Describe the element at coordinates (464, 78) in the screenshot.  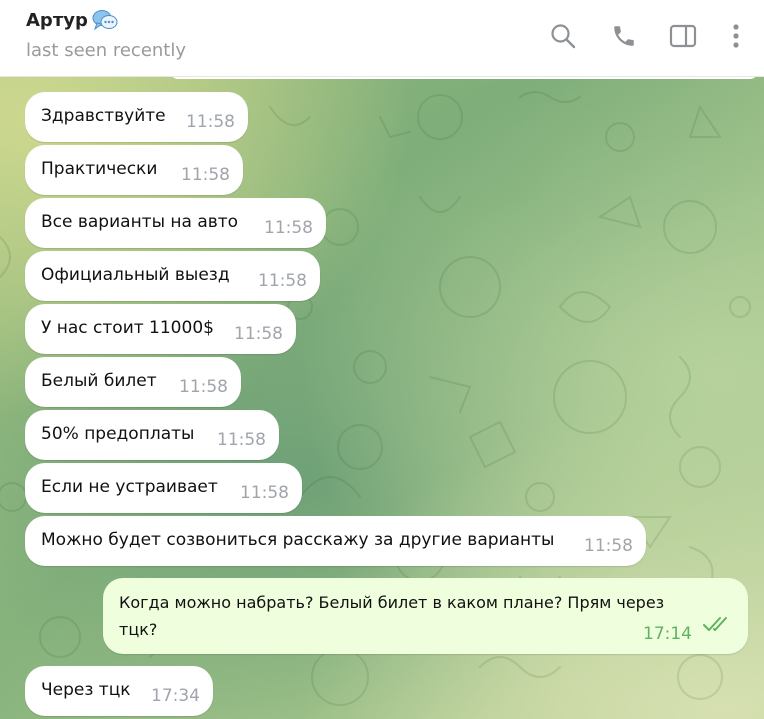
I see `previous-message-edge` at that location.